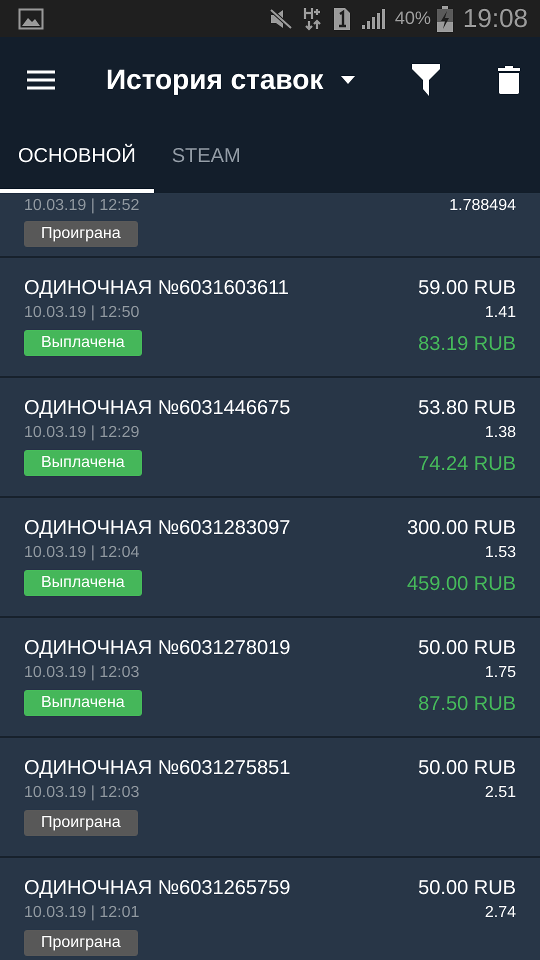 This screenshot has height=960, width=540. What do you see at coordinates (500, 673) in the screenshot?
I see `odds-value: 1.75` at bounding box center [500, 673].